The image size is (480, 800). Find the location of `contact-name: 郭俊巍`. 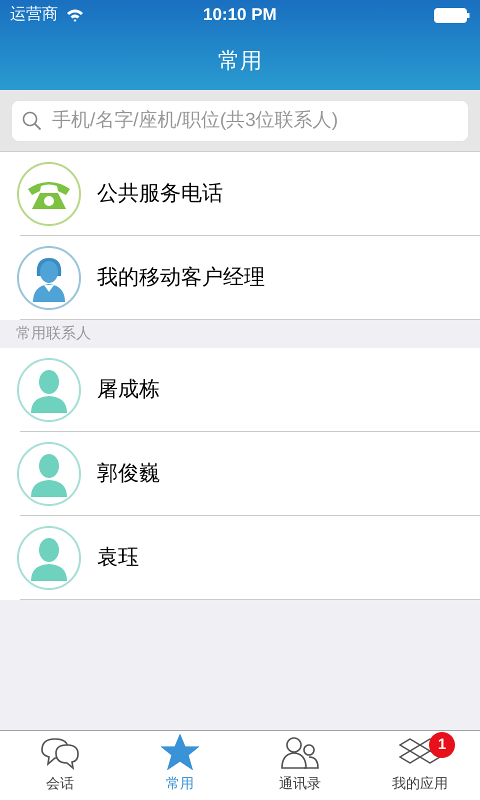

contact-name: 郭俊巍 is located at coordinates (128, 474).